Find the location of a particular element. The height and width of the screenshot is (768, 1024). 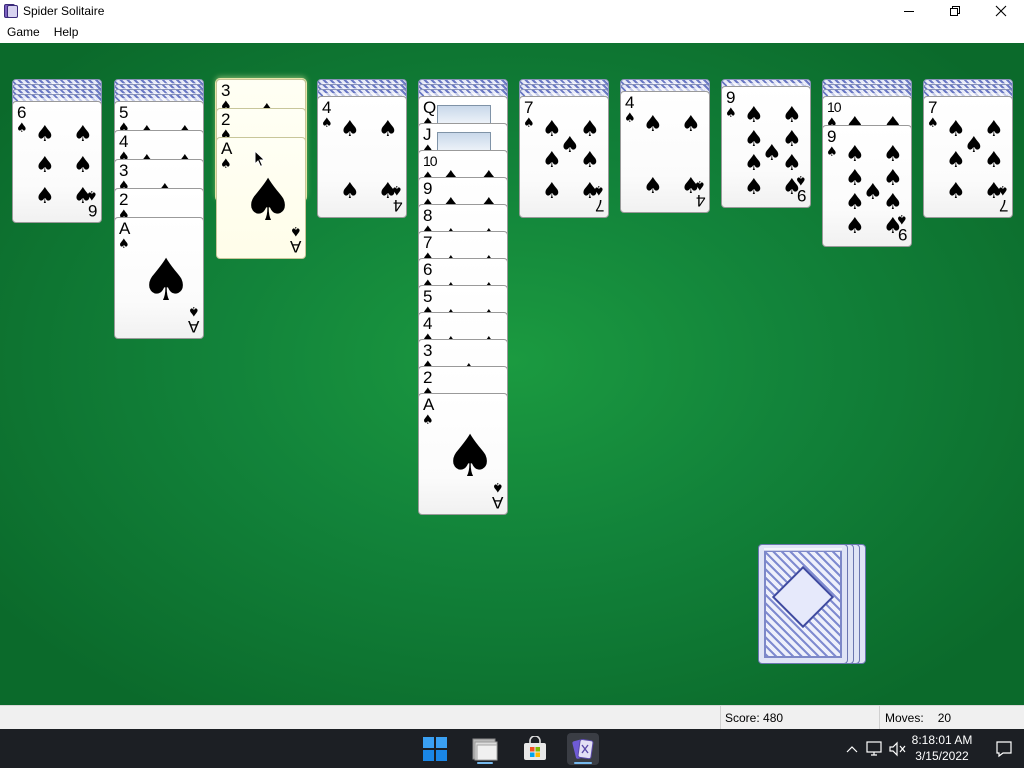

moves-display: Moves: 20 is located at coordinates (951, 718).